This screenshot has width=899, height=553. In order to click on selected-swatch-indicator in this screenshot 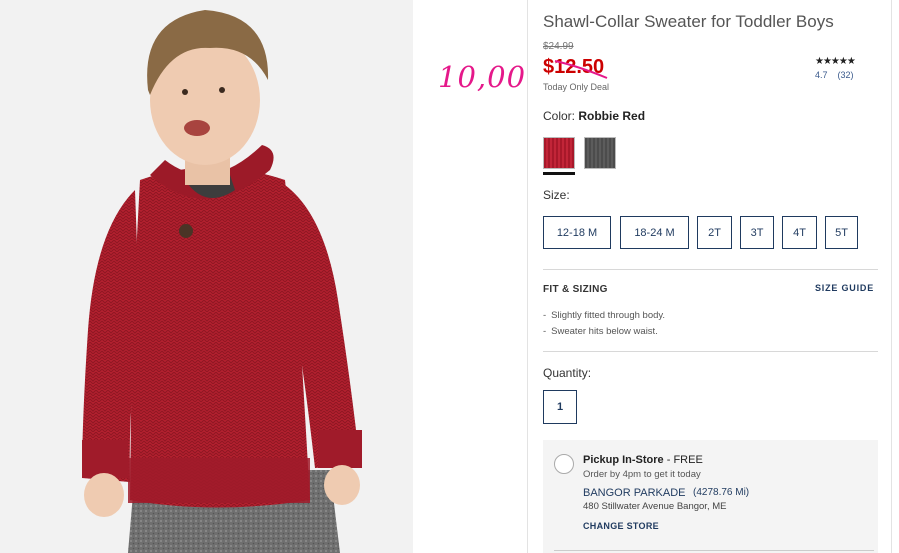, I will do `click(559, 173)`.